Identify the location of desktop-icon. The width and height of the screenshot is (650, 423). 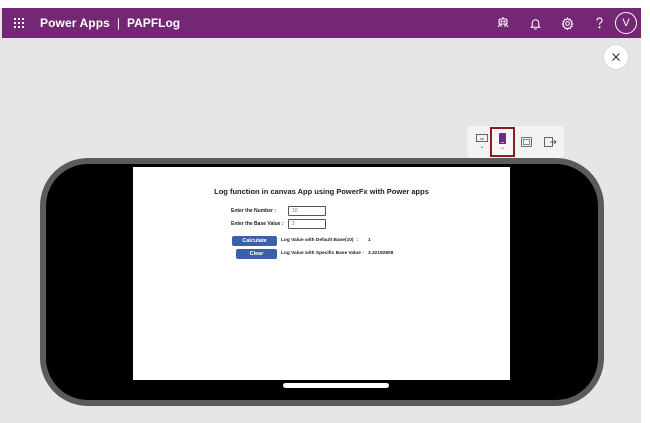
(482, 138).